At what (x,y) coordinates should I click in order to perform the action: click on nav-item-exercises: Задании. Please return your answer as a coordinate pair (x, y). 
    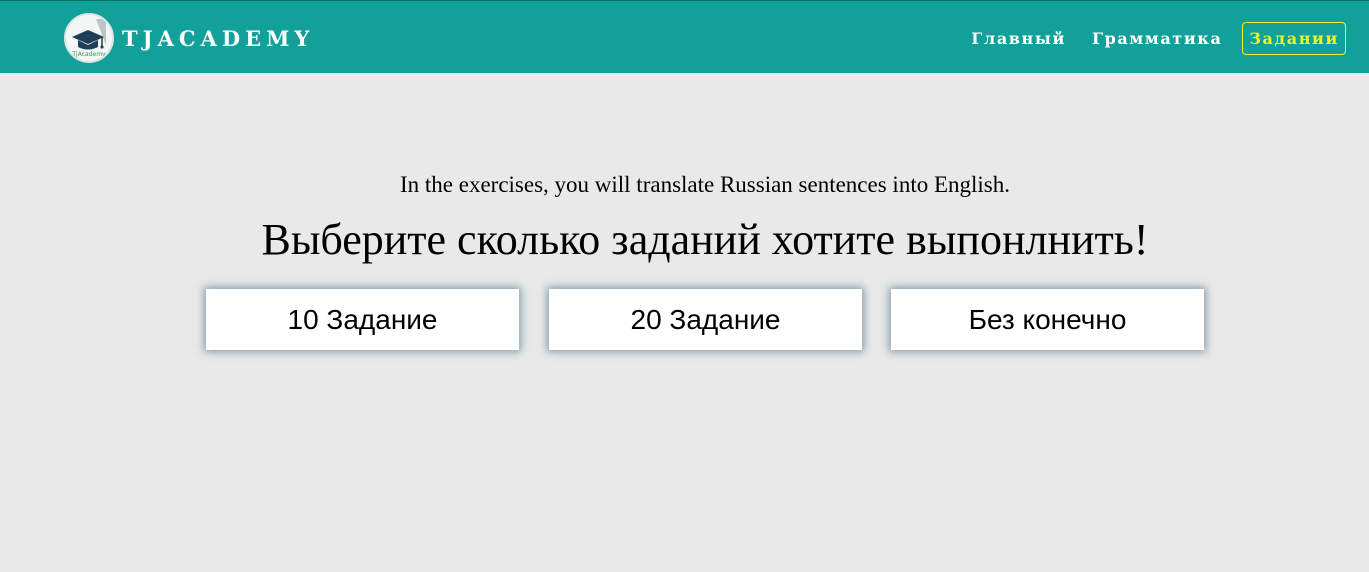
    Looking at the image, I should click on (1294, 38).